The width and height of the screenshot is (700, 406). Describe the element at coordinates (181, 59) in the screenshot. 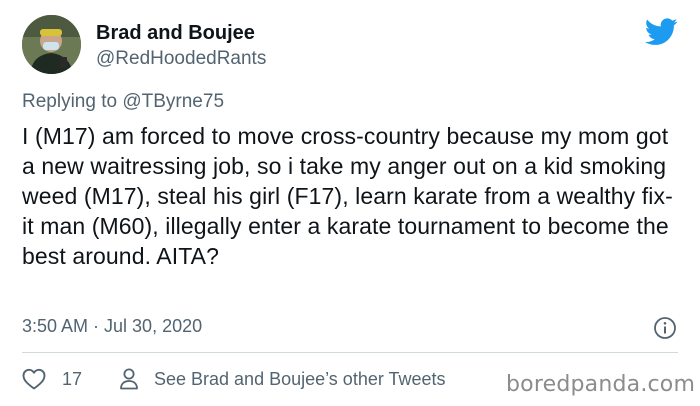

I see `author-handle: @RedHoodedRants` at that location.